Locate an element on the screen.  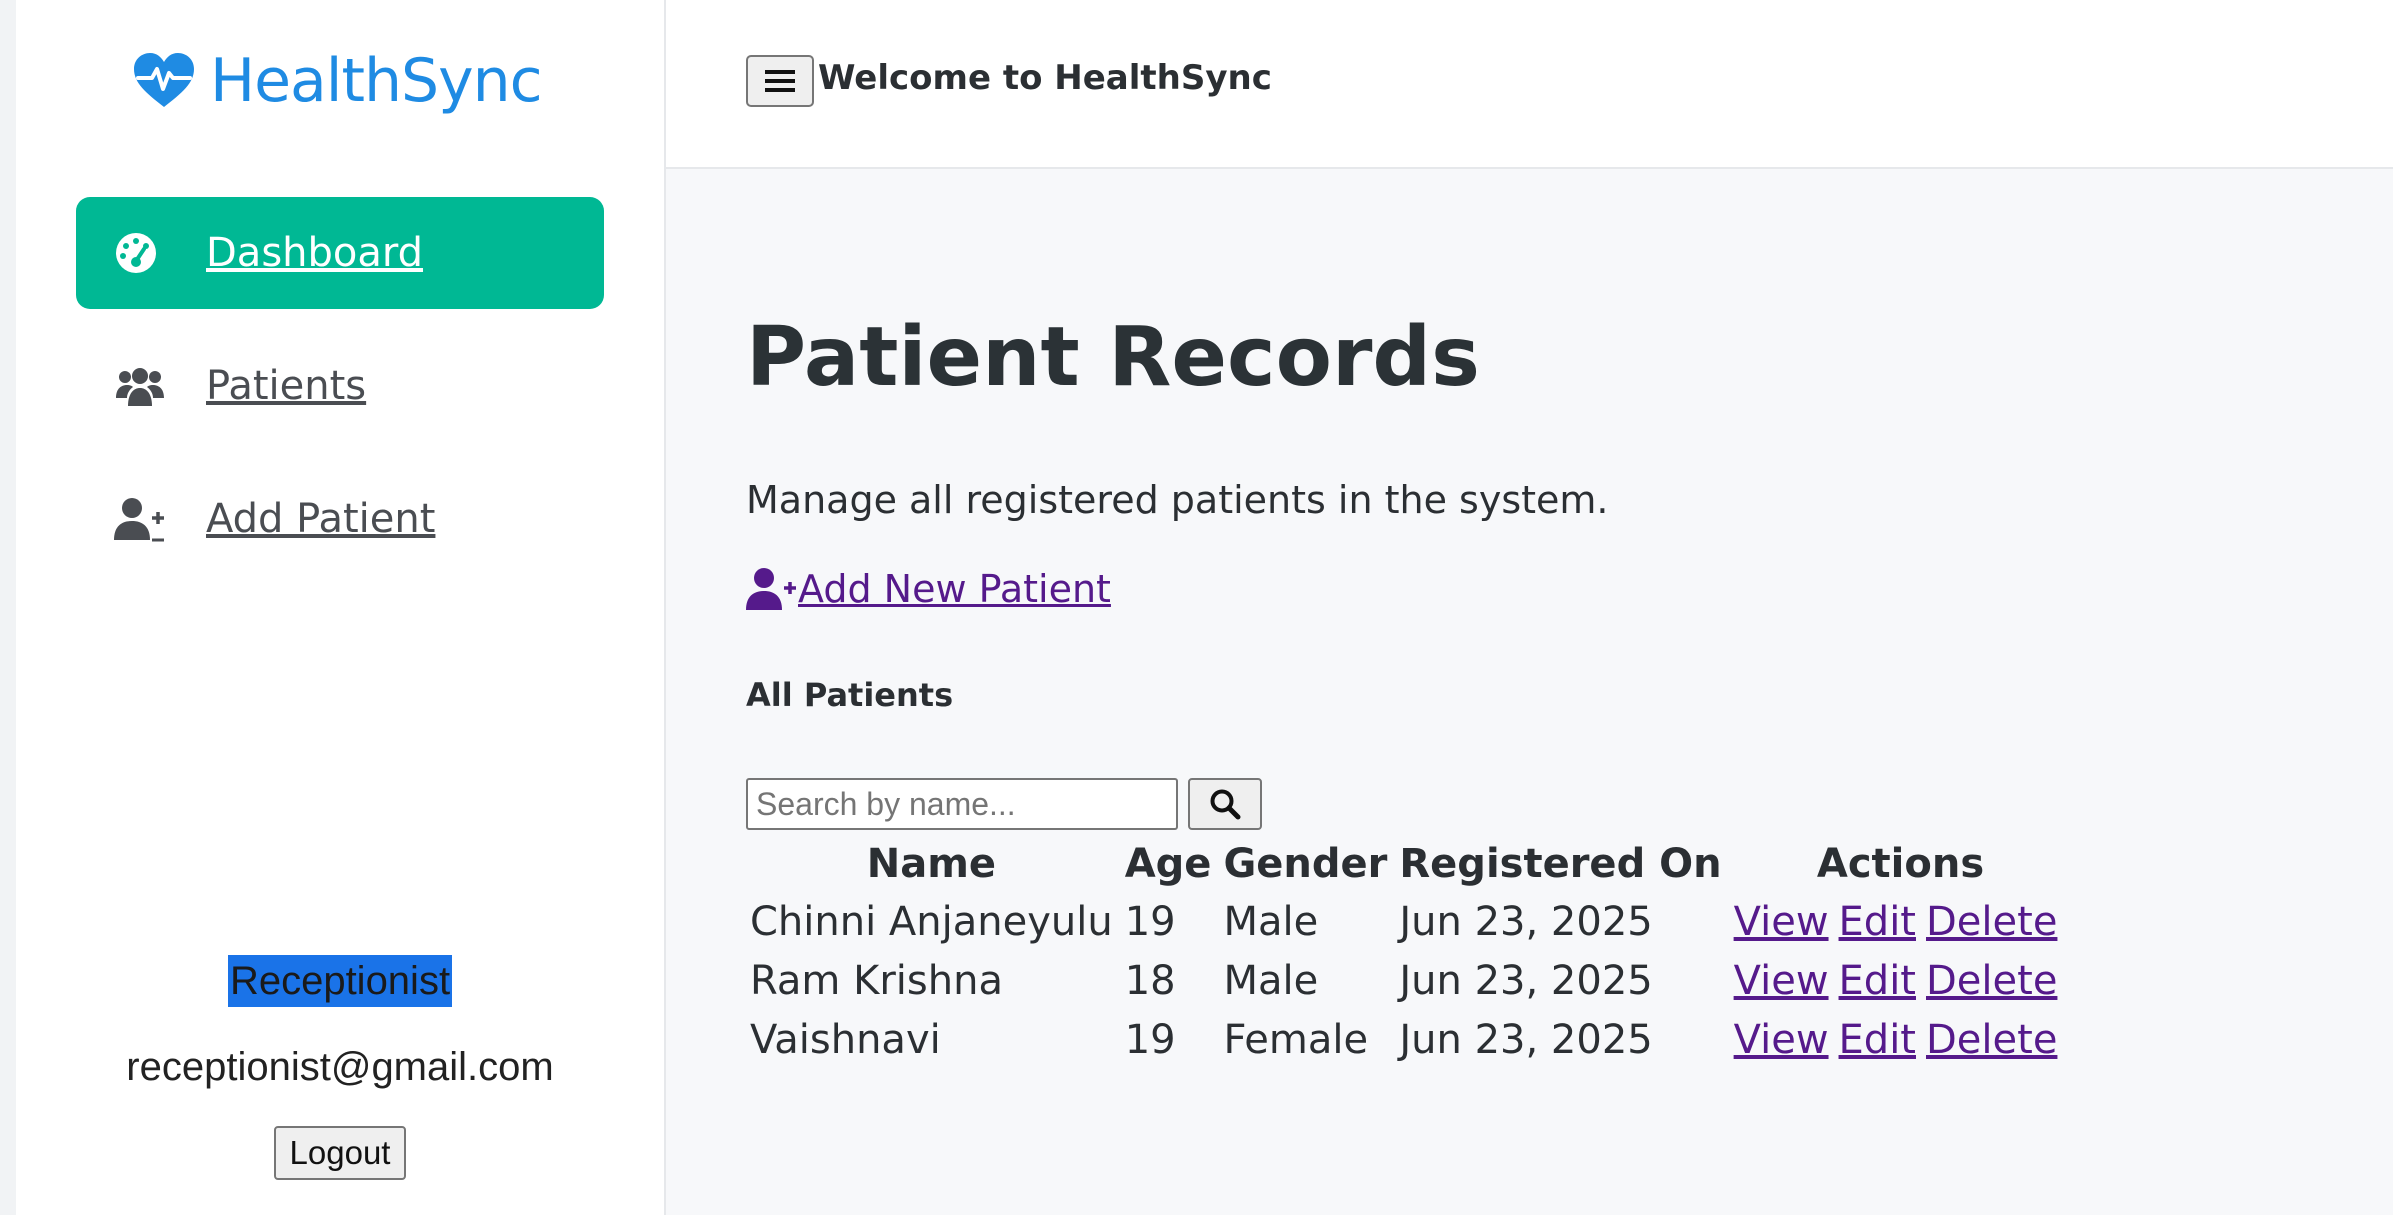
patient-gender: Female is located at coordinates (1296, 1039).